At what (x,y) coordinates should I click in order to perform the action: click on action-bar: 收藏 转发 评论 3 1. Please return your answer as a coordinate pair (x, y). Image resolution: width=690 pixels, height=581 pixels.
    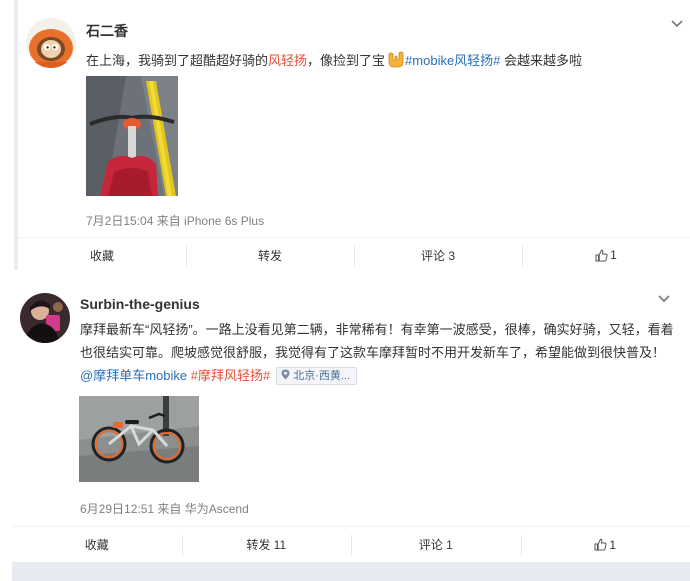
    Looking at the image, I should click on (354, 254).